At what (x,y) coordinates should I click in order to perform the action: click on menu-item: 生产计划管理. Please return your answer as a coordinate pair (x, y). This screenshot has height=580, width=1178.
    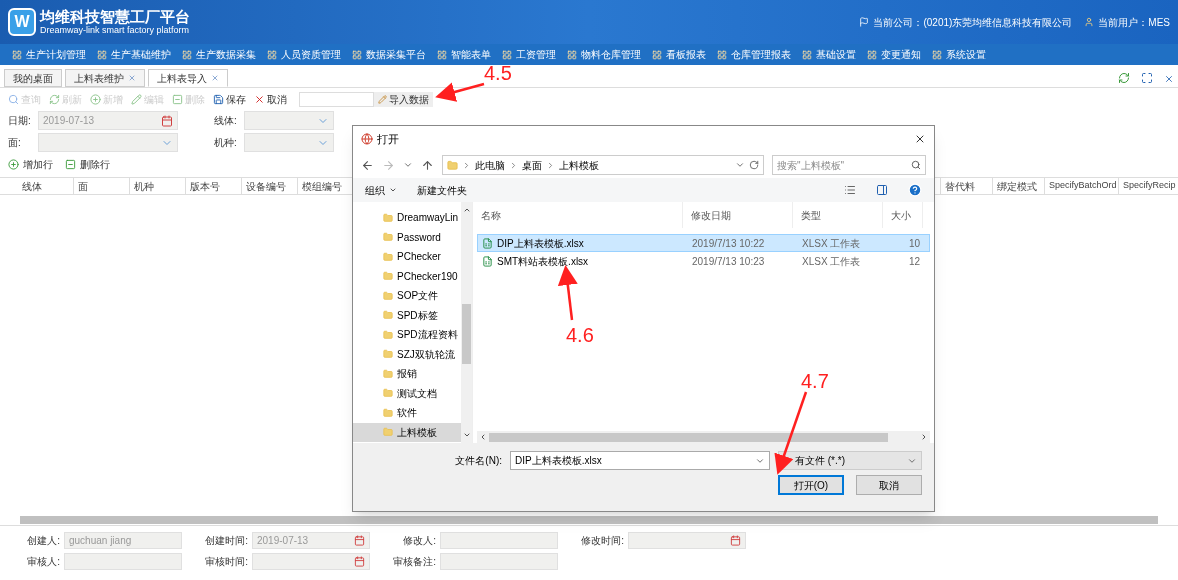
    Looking at the image, I should click on (49, 54).